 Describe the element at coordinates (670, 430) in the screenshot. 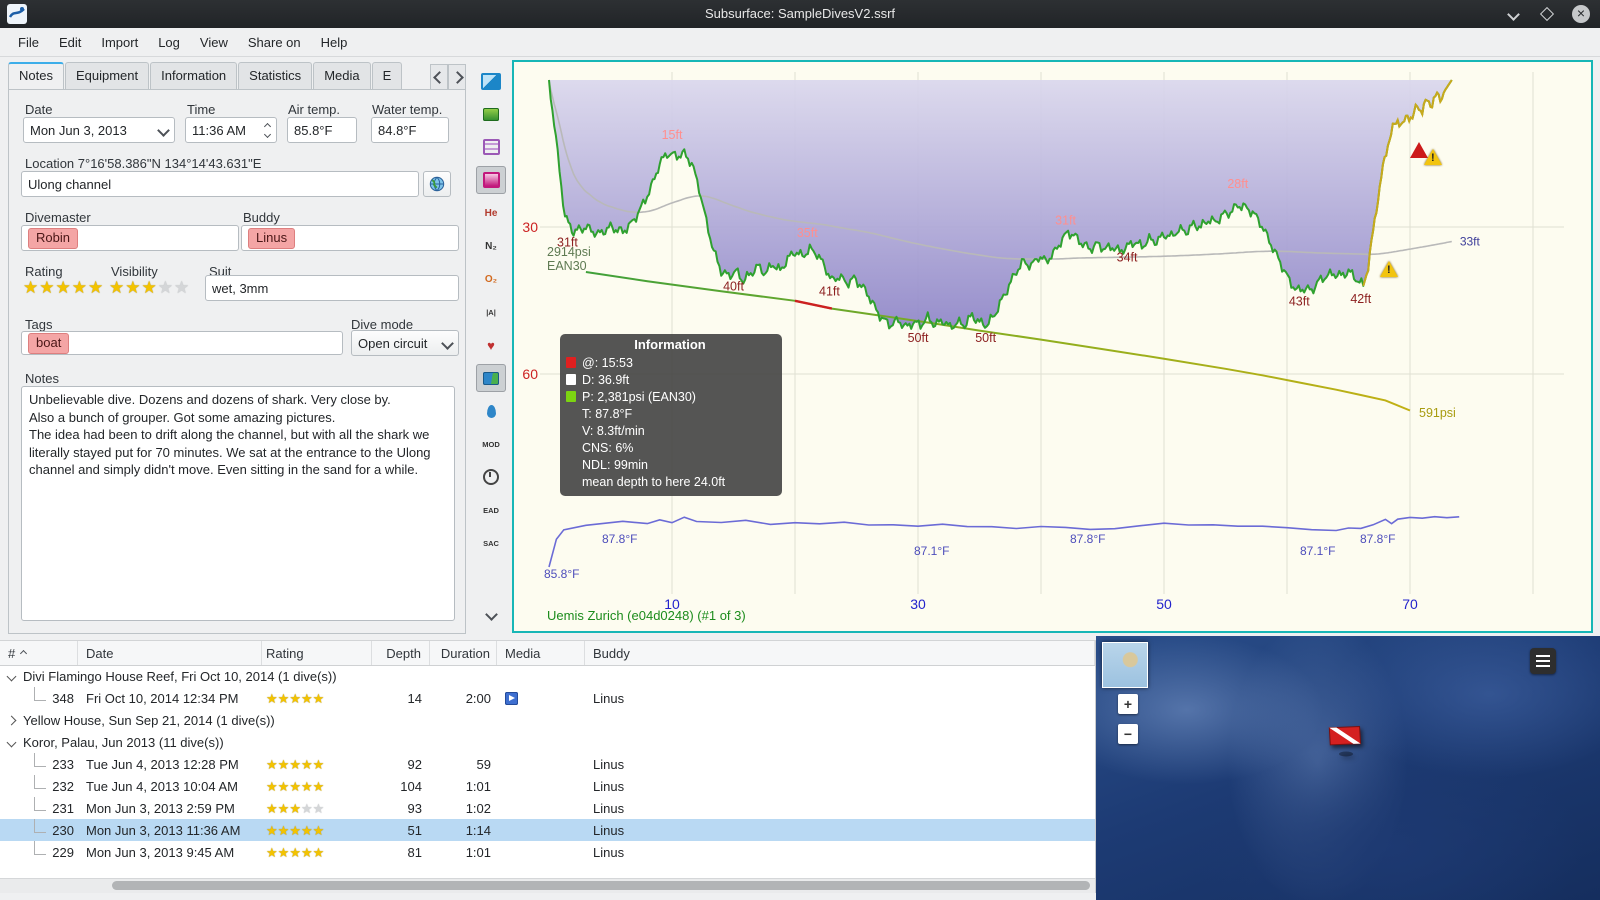

I see `info-box-line: V: 8.3ft/min` at that location.